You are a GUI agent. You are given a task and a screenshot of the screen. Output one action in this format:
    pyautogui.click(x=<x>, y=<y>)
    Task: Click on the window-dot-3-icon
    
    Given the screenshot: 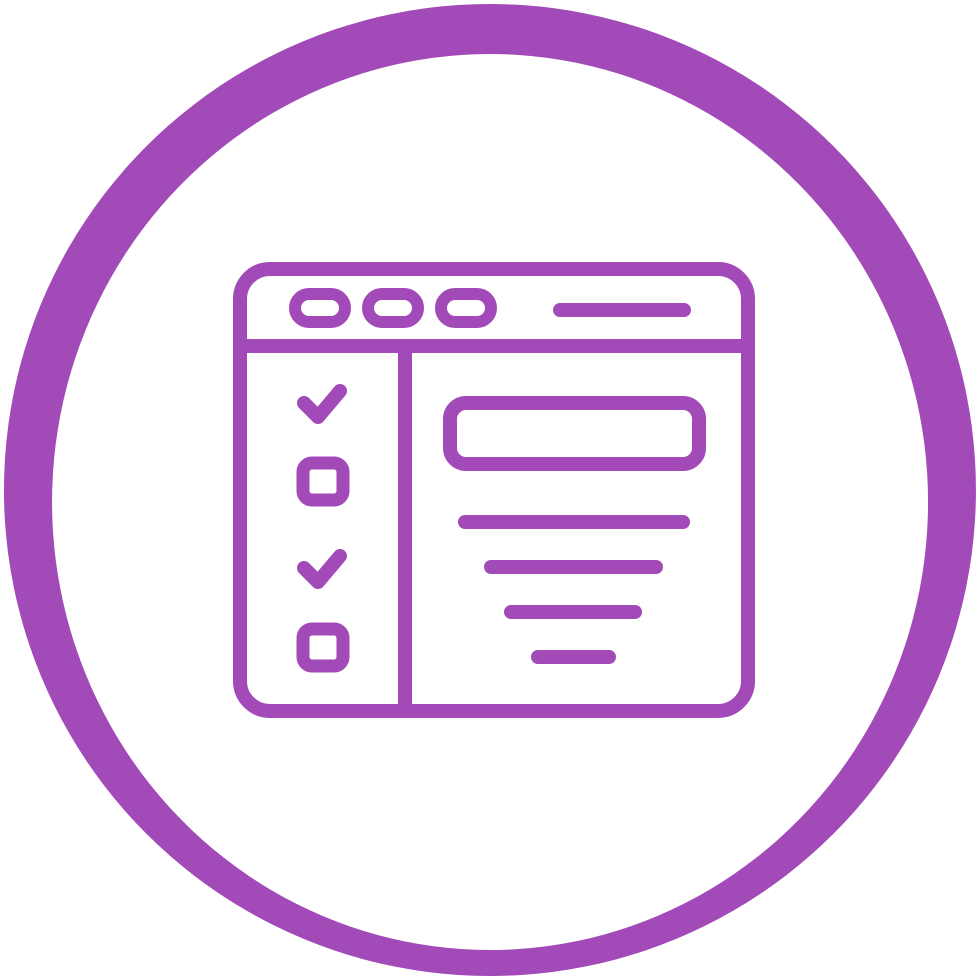 What is the action you would take?
    pyautogui.click(x=466, y=308)
    